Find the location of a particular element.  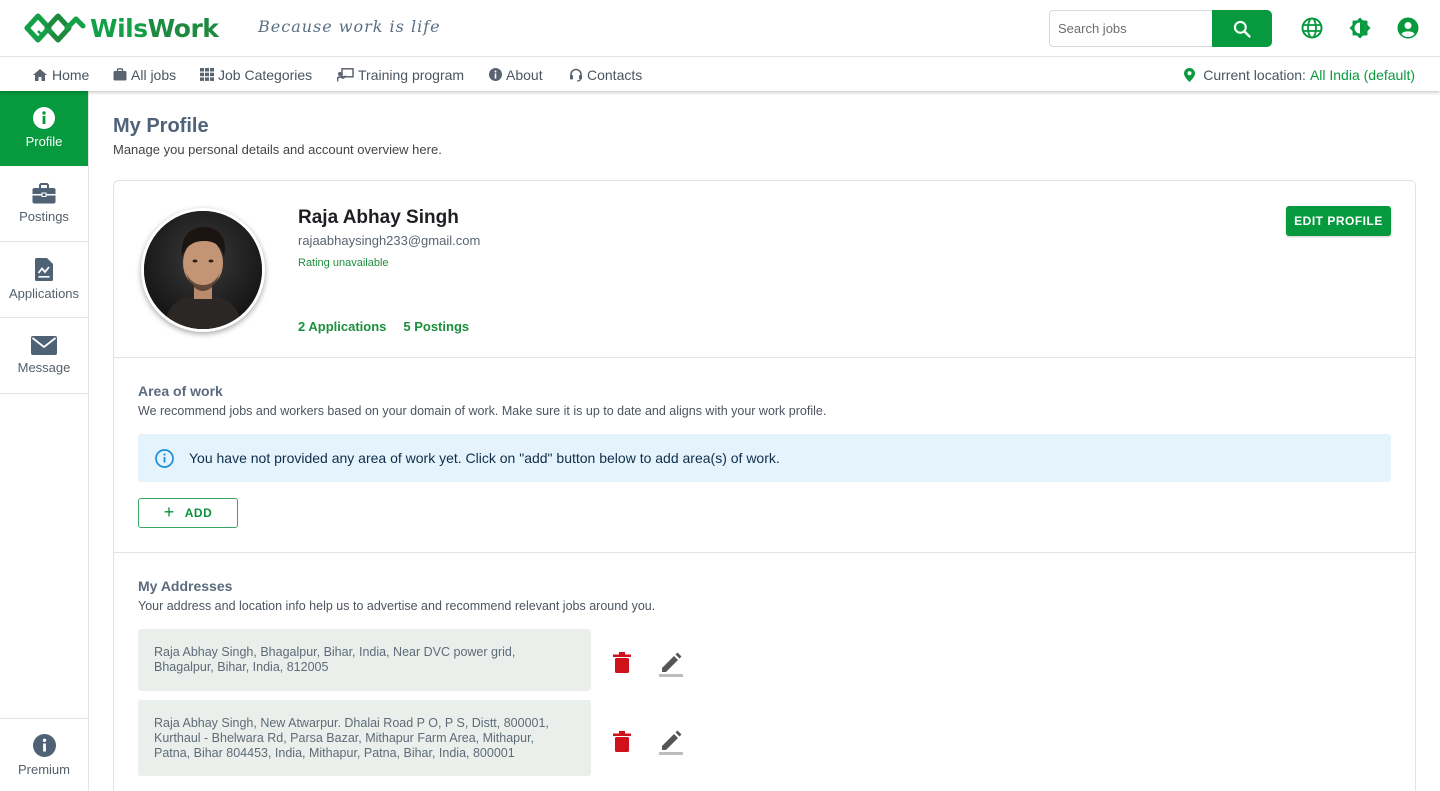

logo-mark-icon is located at coordinates (55, 28).